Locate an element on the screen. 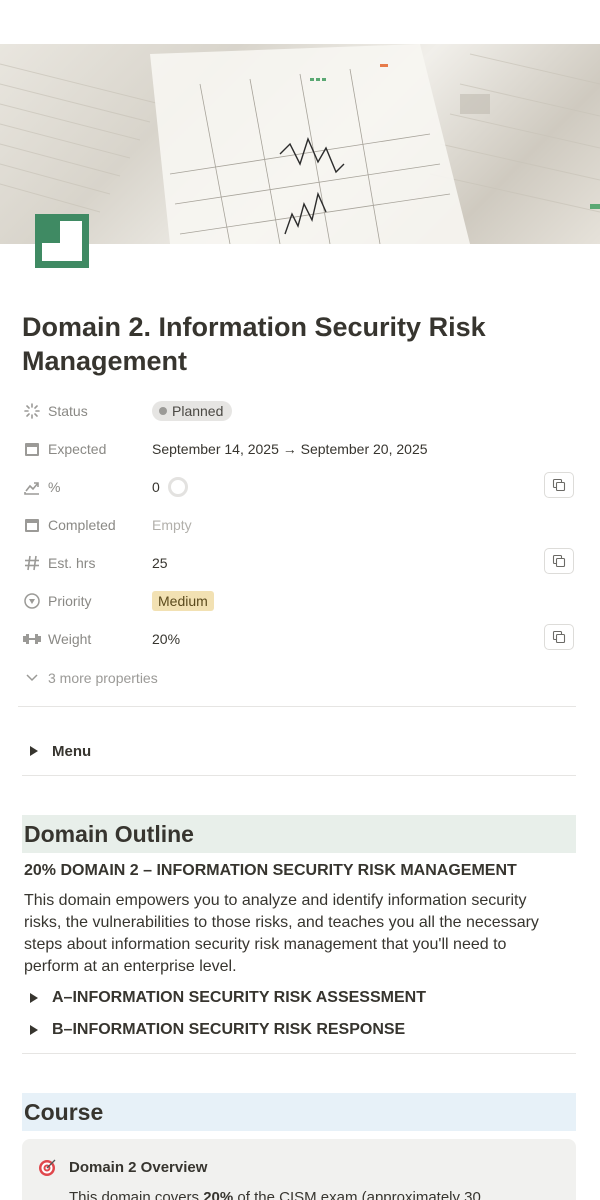 The width and height of the screenshot is (600, 1200). property-weight: Weight 20% is located at coordinates (300, 639).